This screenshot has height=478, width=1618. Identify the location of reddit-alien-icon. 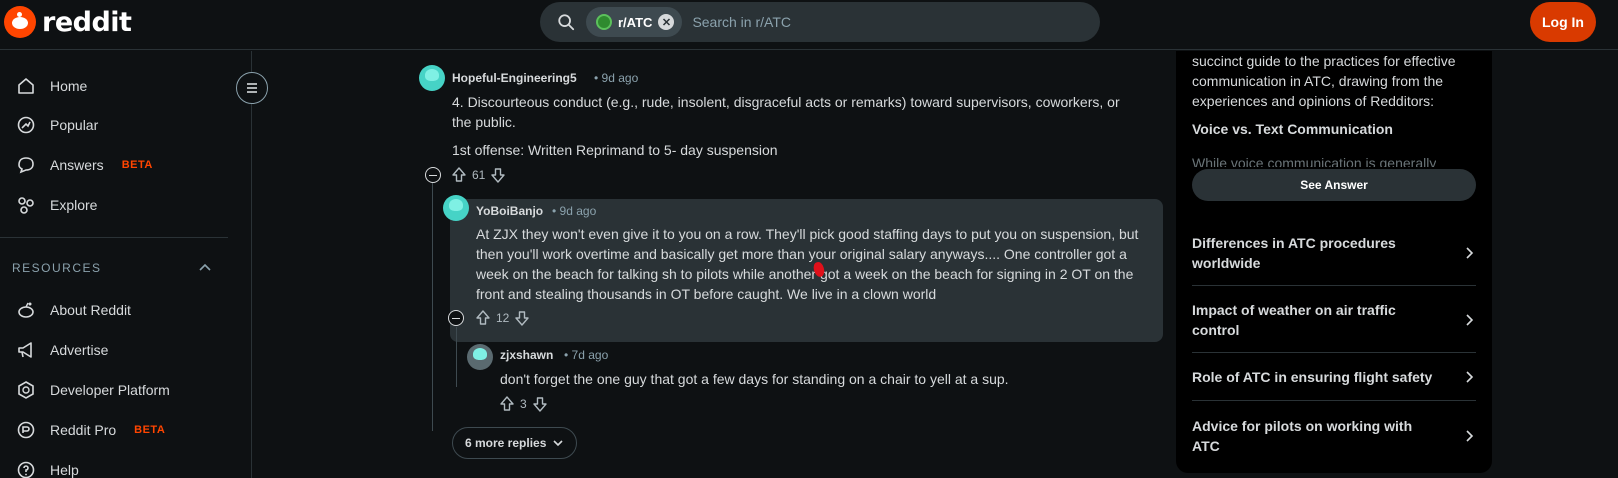
(26, 310).